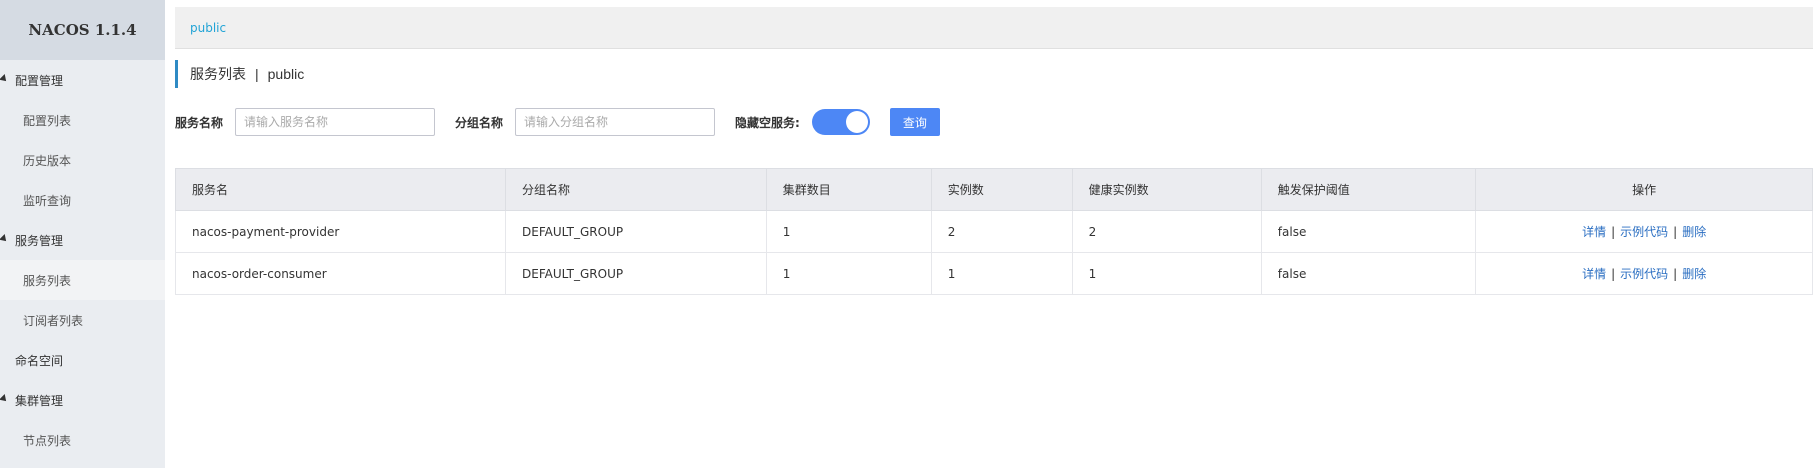  What do you see at coordinates (82, 240) in the screenshot?
I see `sidebar-group-service: 服务管理` at bounding box center [82, 240].